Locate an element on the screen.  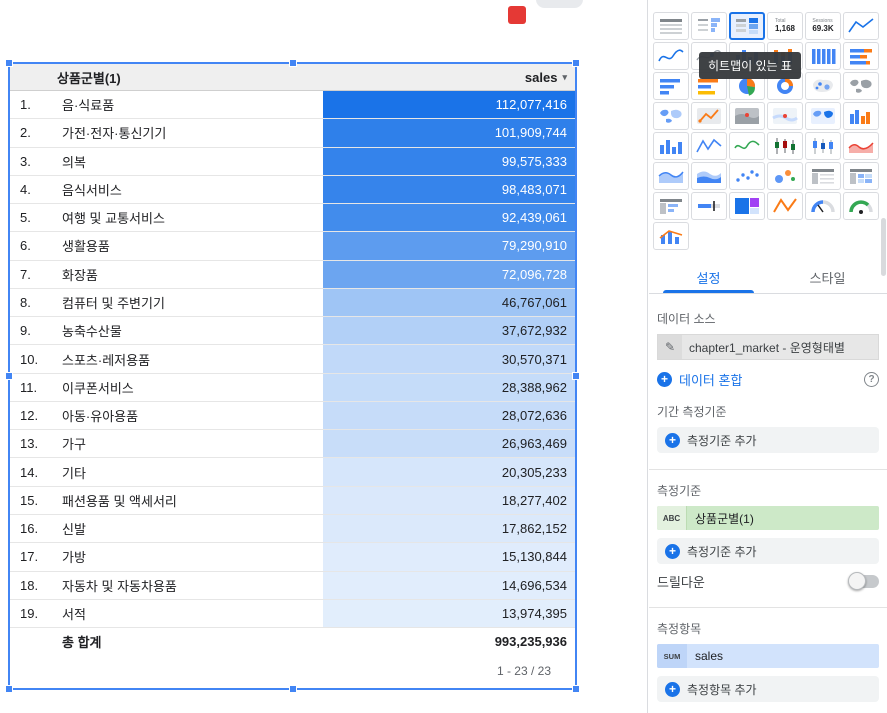
table-icon is located at coordinates (671, 26).